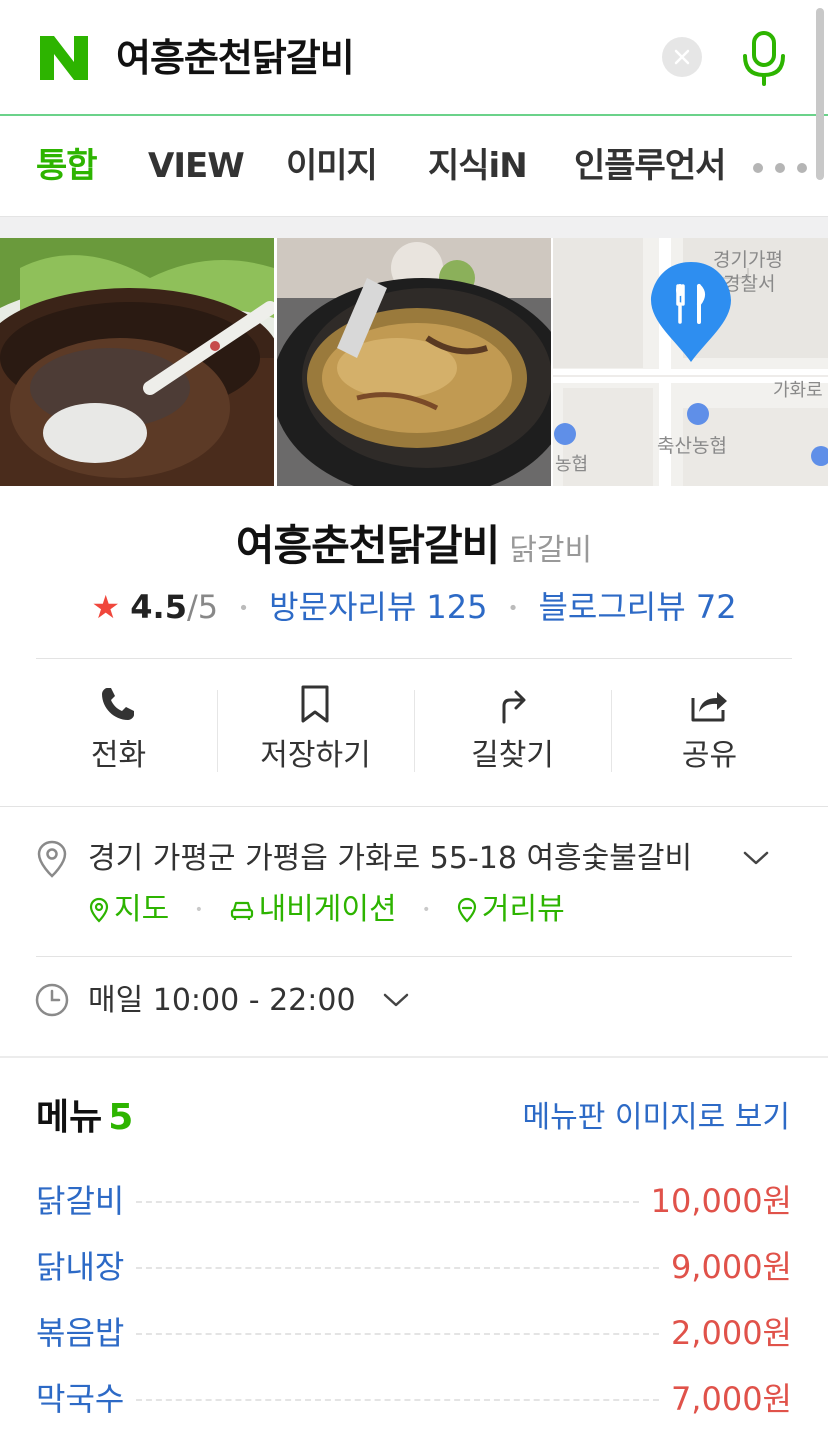 This screenshot has height=1454, width=828. I want to click on directions-icon, so click(514, 707).